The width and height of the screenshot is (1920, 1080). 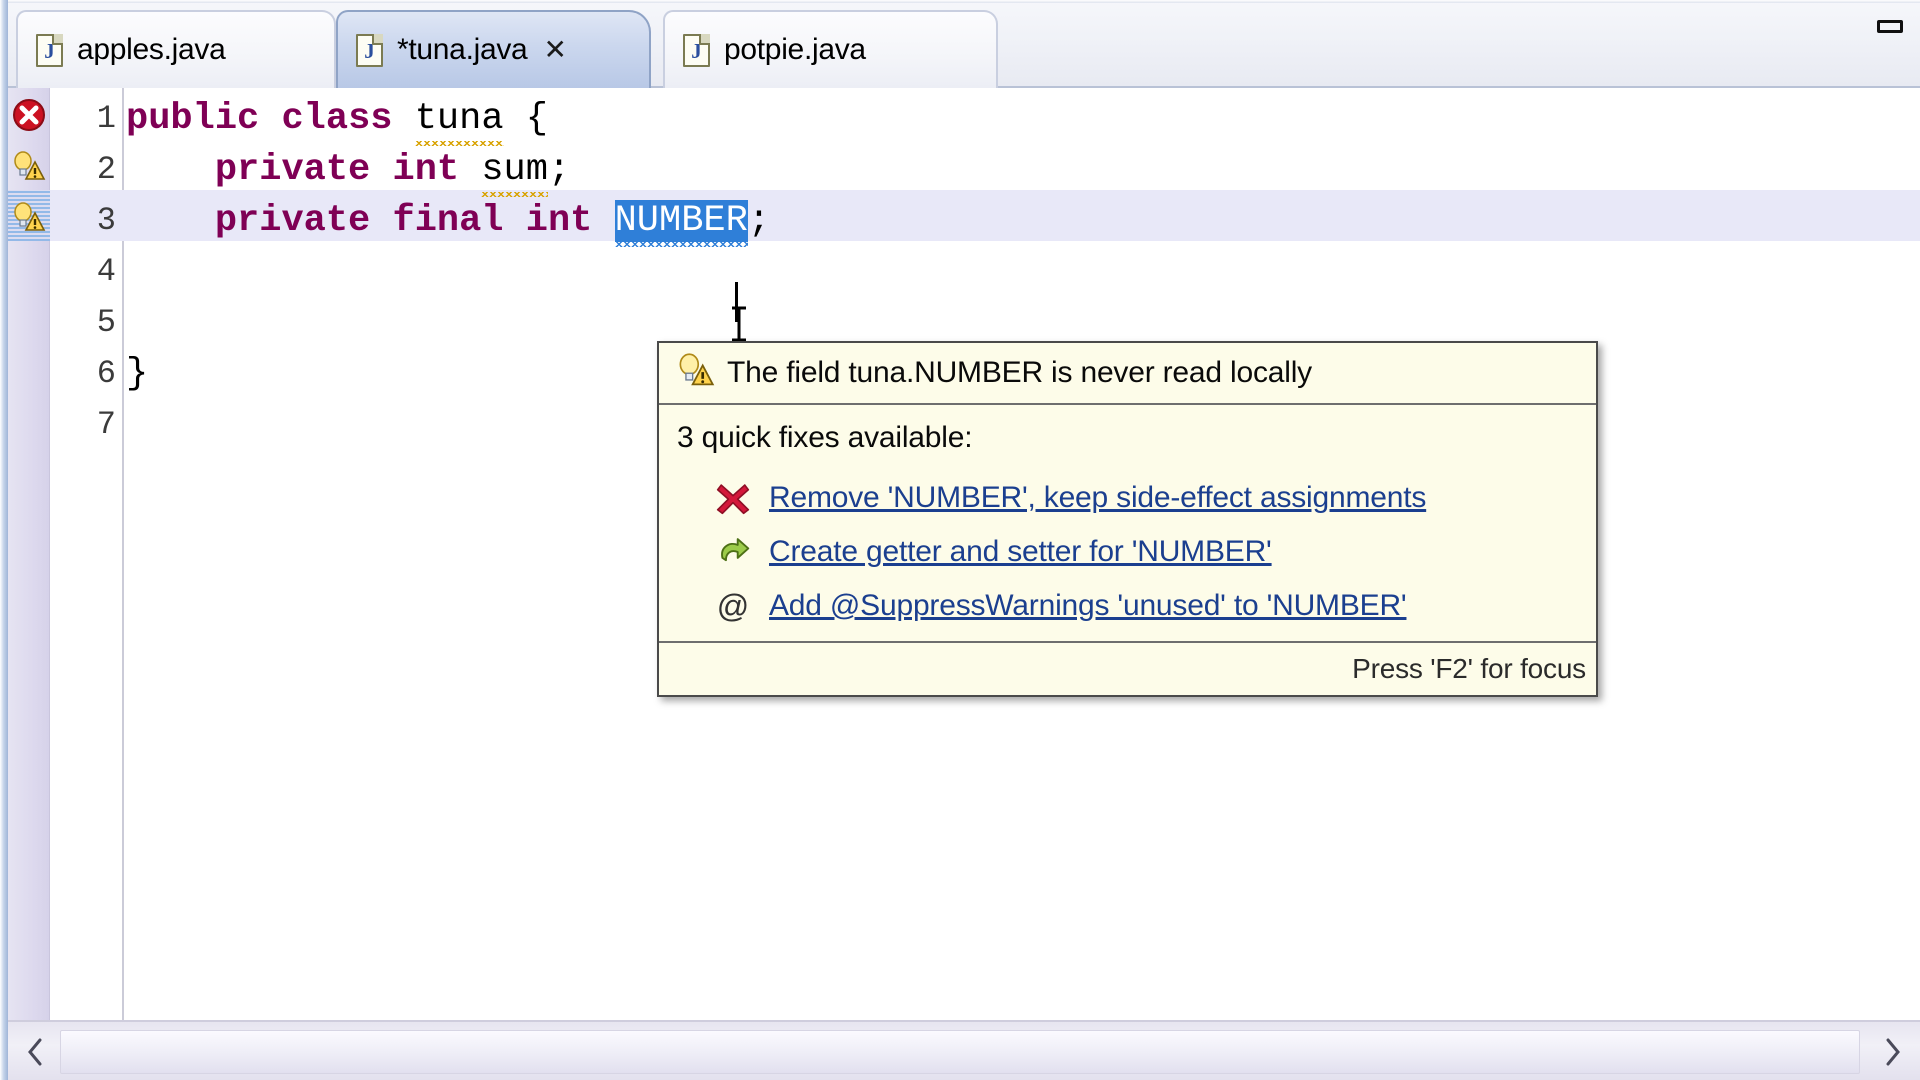 I want to click on scrollbar-thumb, so click(x=960, y=1052).